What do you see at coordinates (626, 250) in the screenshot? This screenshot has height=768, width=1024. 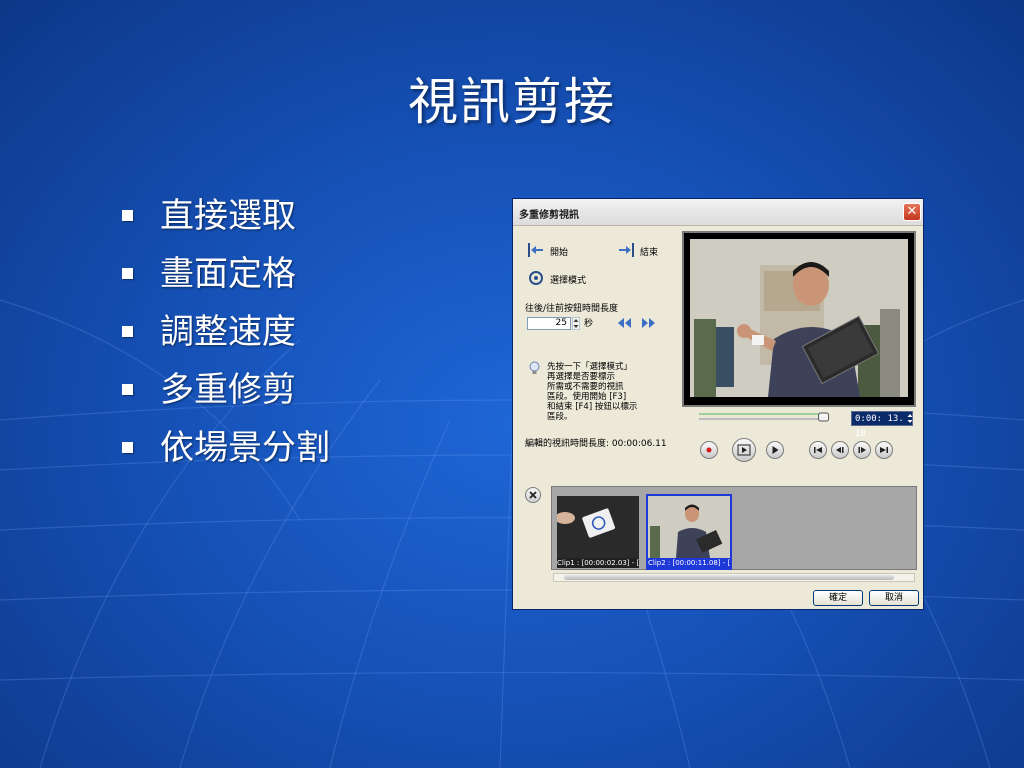 I see `mark-out-icon` at bounding box center [626, 250].